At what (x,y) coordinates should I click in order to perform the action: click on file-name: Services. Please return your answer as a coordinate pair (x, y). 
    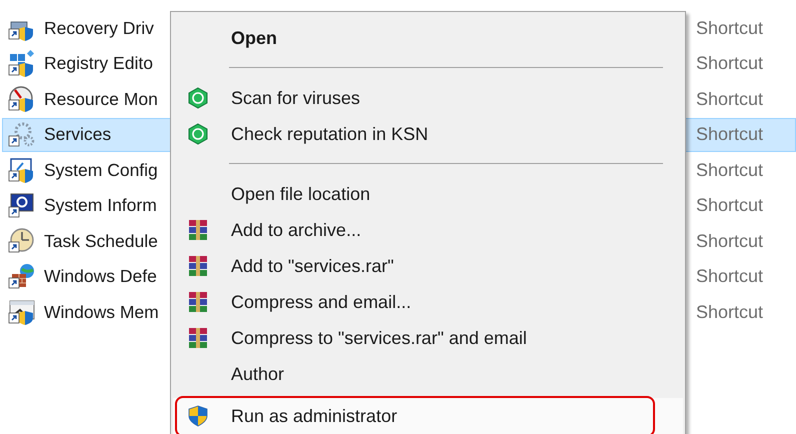
    Looking at the image, I should click on (78, 134).